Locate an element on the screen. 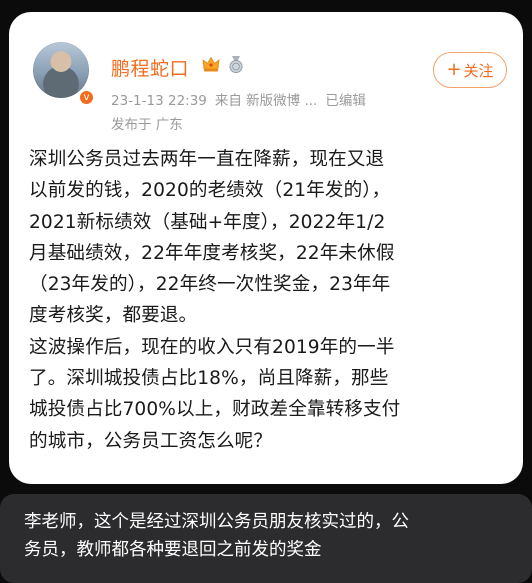 Image resolution: width=532 pixels, height=583 pixels. medal-icon is located at coordinates (236, 64).